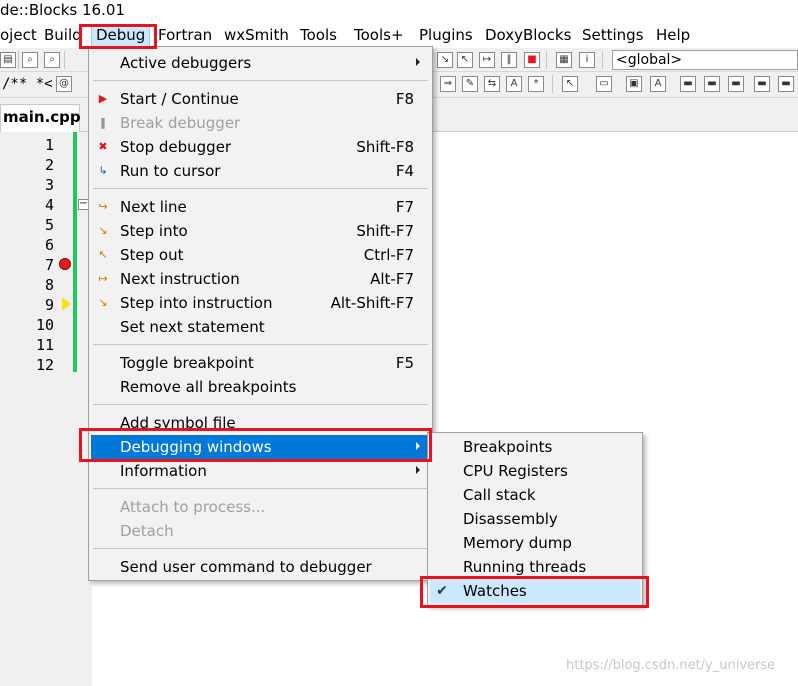  What do you see at coordinates (536, 84) in the screenshot?
I see `regex-icon: *` at bounding box center [536, 84].